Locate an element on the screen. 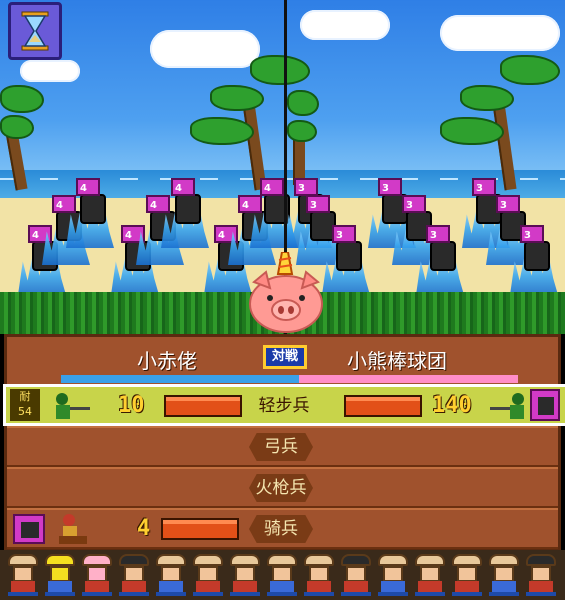  unit-row-archer: 弓兵 is located at coordinates (282, 446).